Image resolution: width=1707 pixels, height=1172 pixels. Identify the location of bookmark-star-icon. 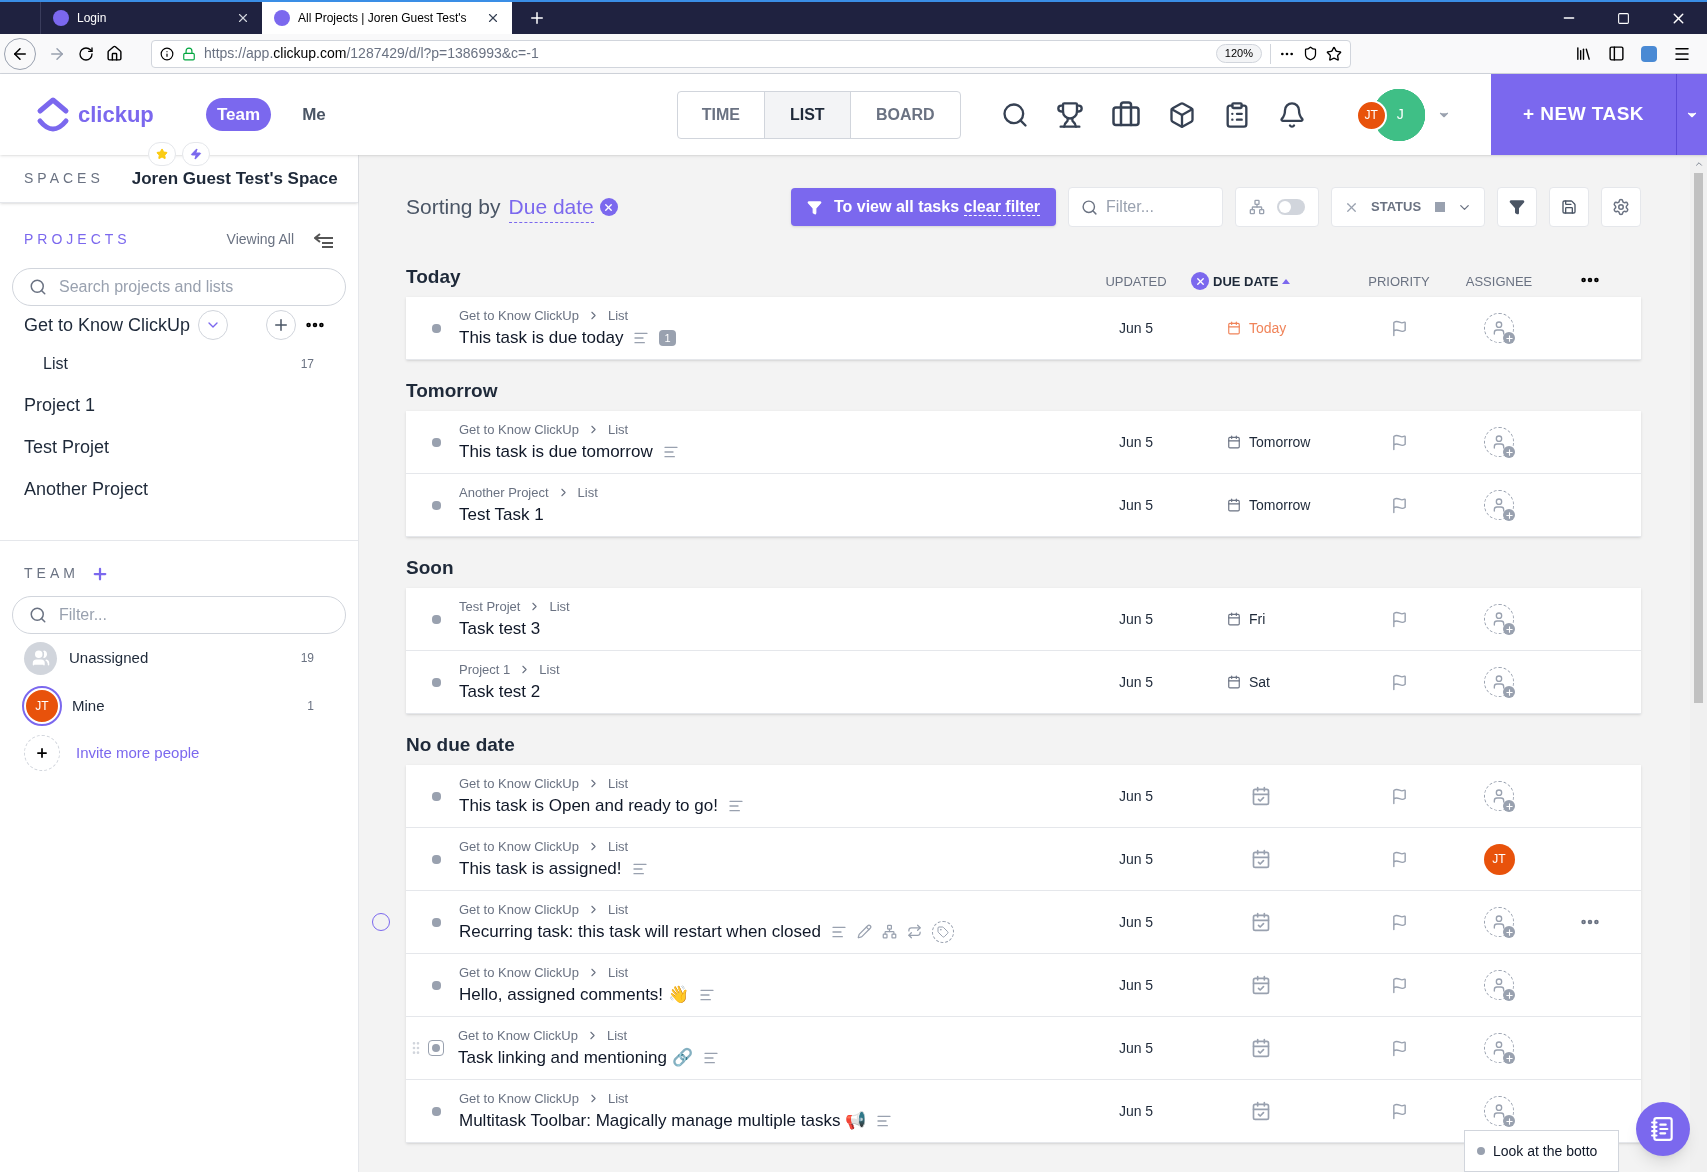
(1334, 53).